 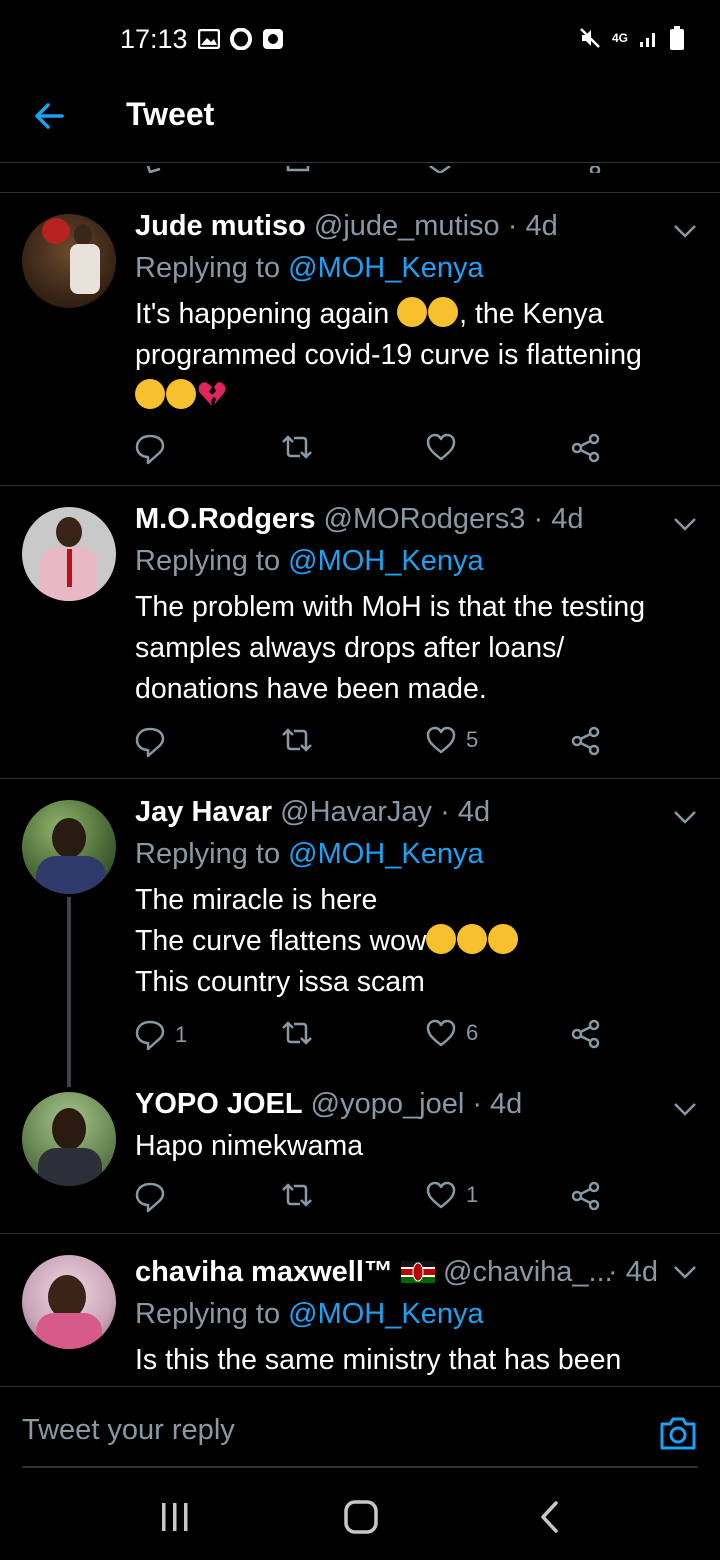 What do you see at coordinates (375, 453) in the screenshot?
I see `tweet-actions` at bounding box center [375, 453].